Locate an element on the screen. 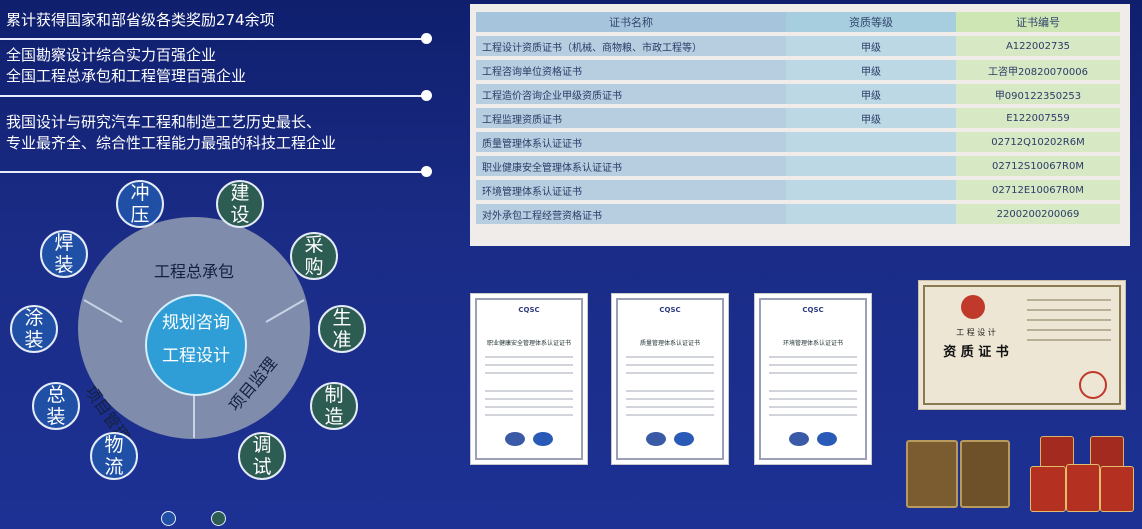 The height and width of the screenshot is (529, 1142). ohs-certificate-image: CQSC 职业健康安全管理体系认证证书 is located at coordinates (529, 379).